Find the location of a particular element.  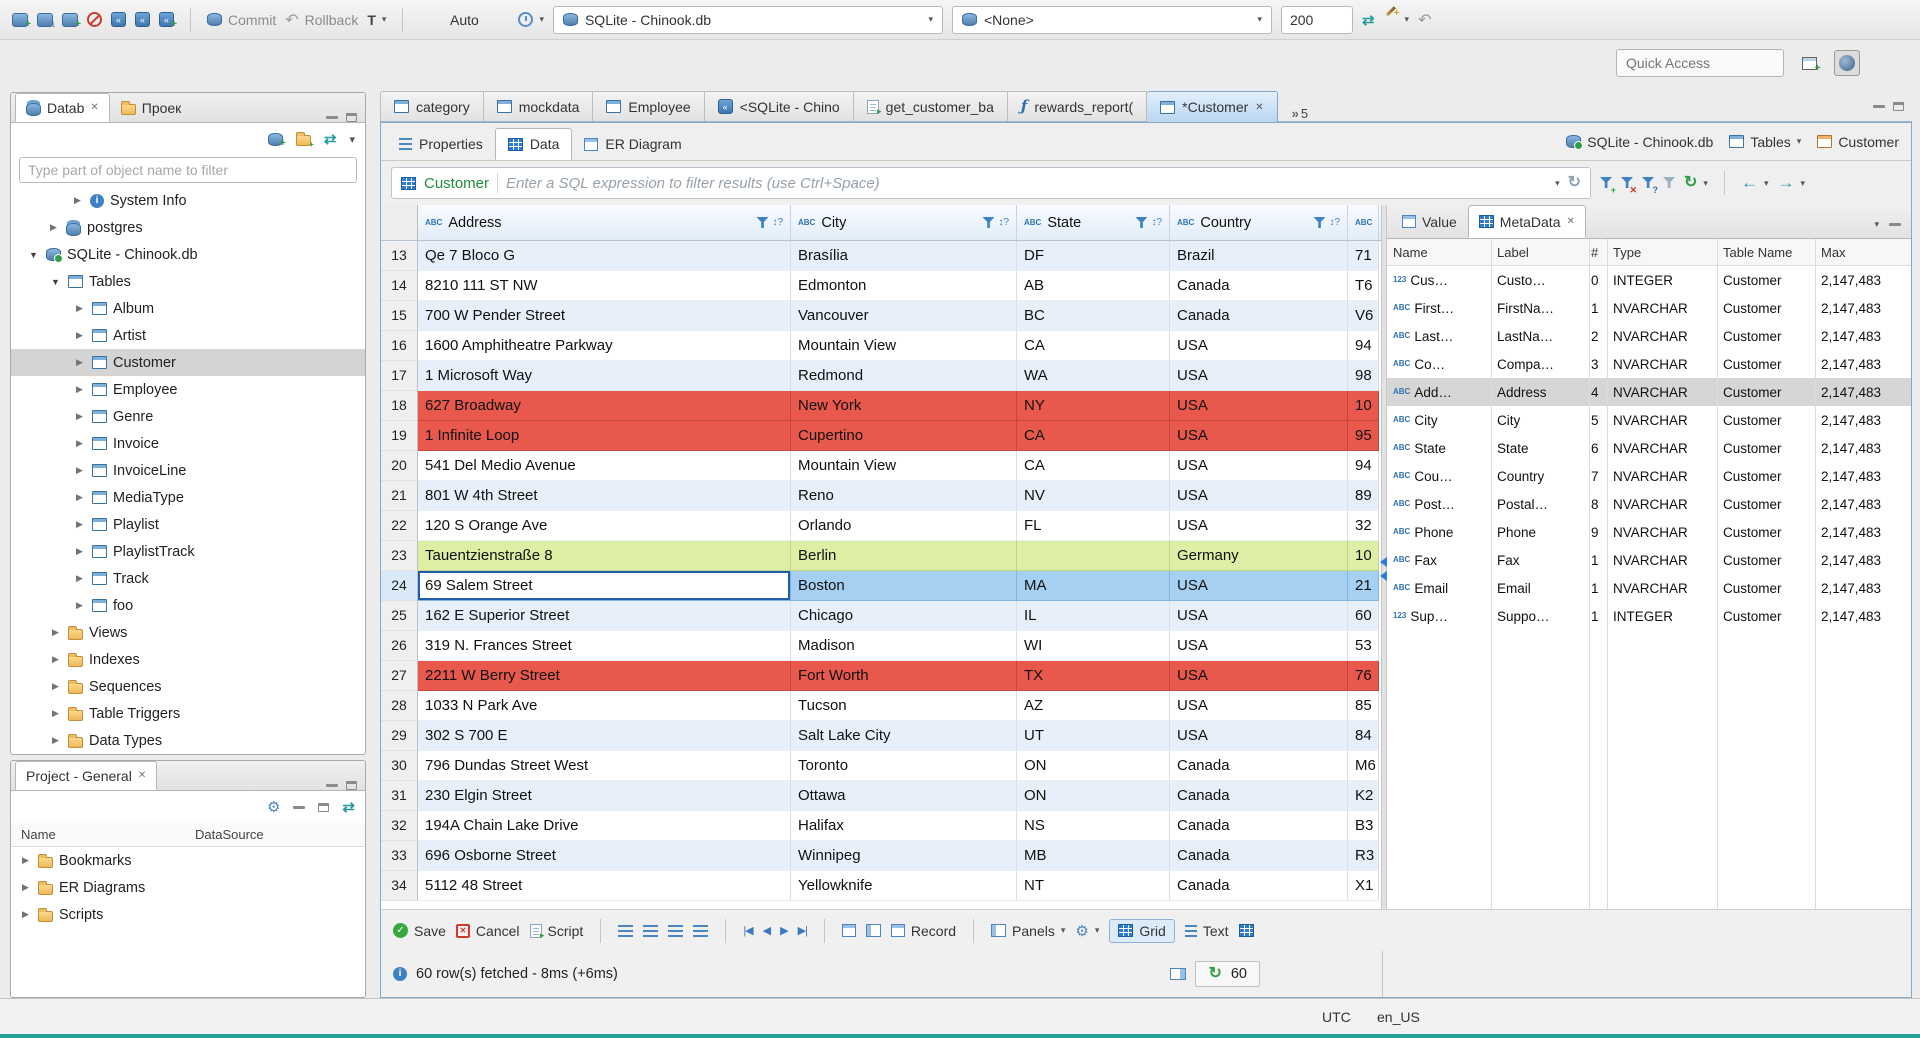

grid-cell: X1 is located at coordinates (1363, 886).